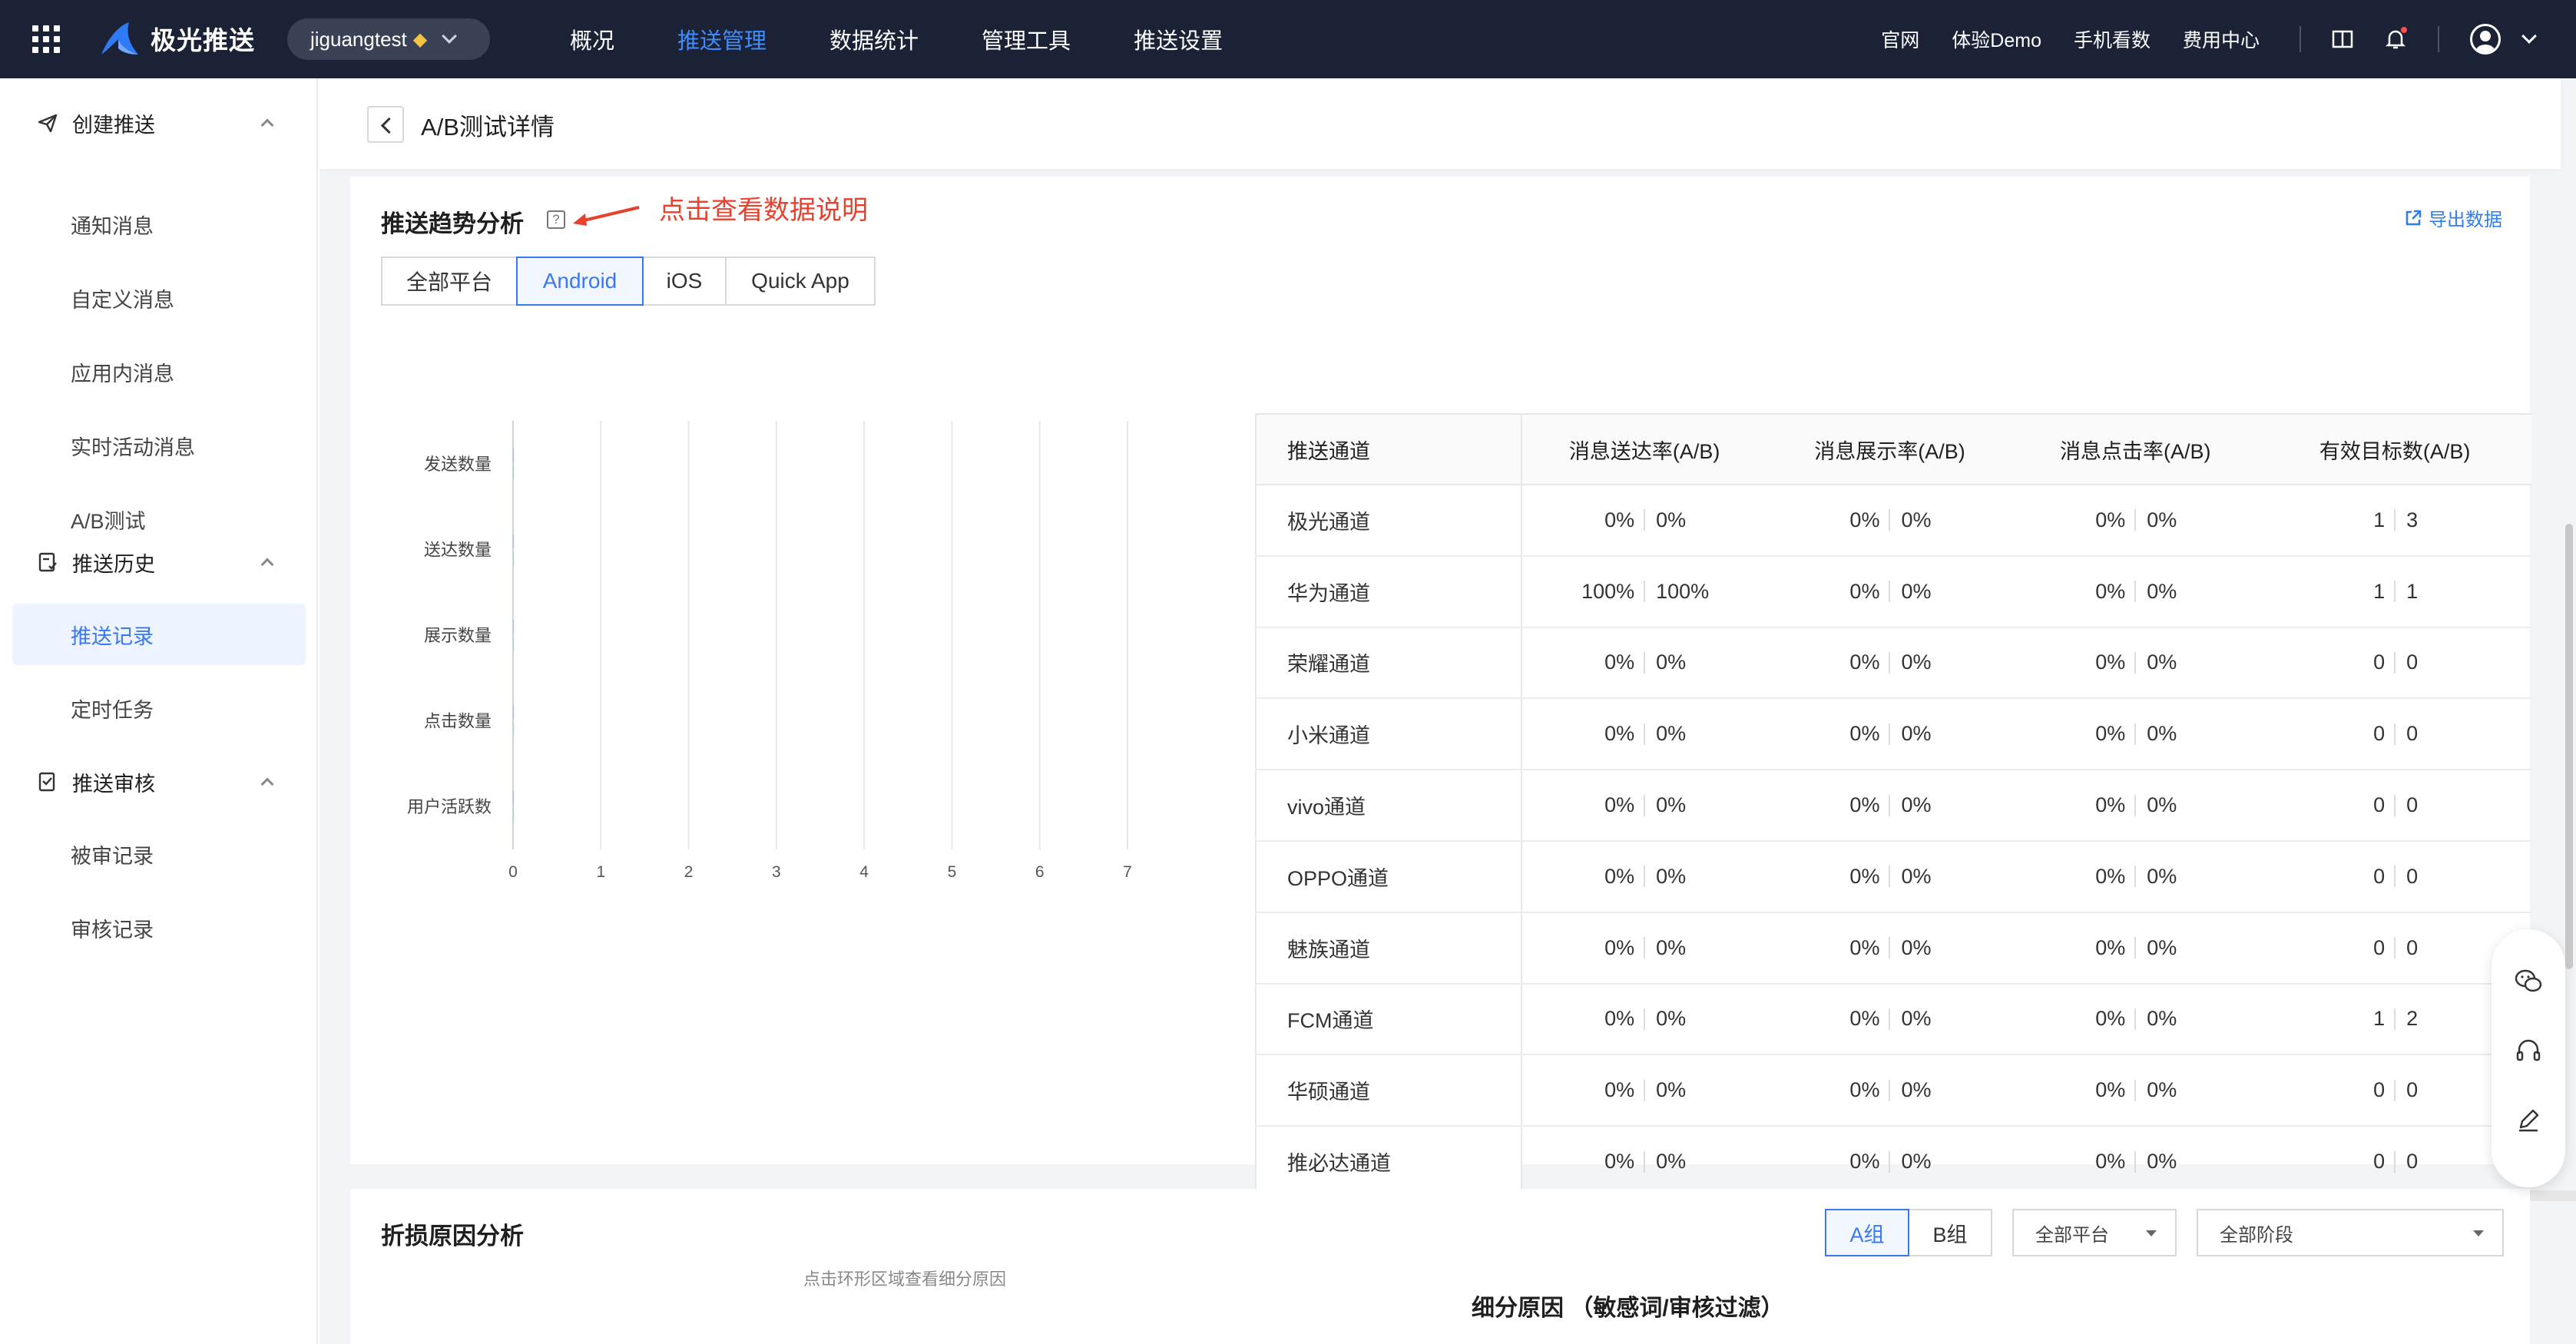 The image size is (2576, 1344). What do you see at coordinates (159, 123) in the screenshot?
I see `sidebar-section-create-push: 创建推送` at bounding box center [159, 123].